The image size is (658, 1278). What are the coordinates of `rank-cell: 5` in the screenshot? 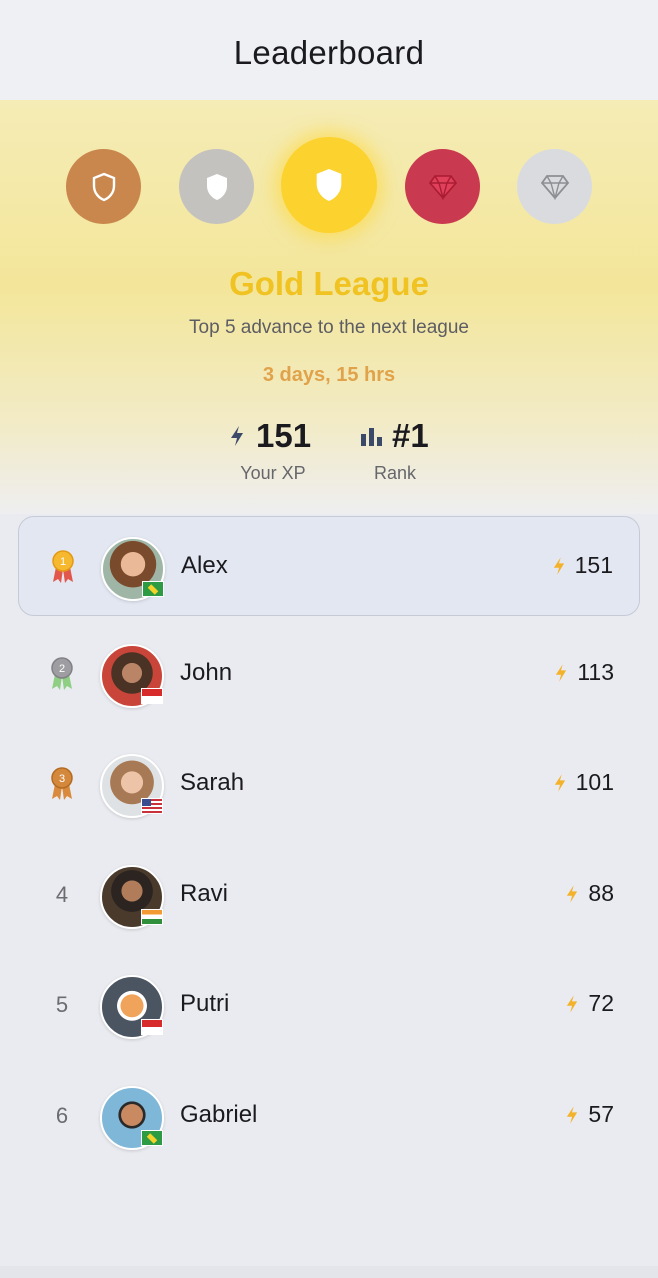 It's located at (62, 1005).